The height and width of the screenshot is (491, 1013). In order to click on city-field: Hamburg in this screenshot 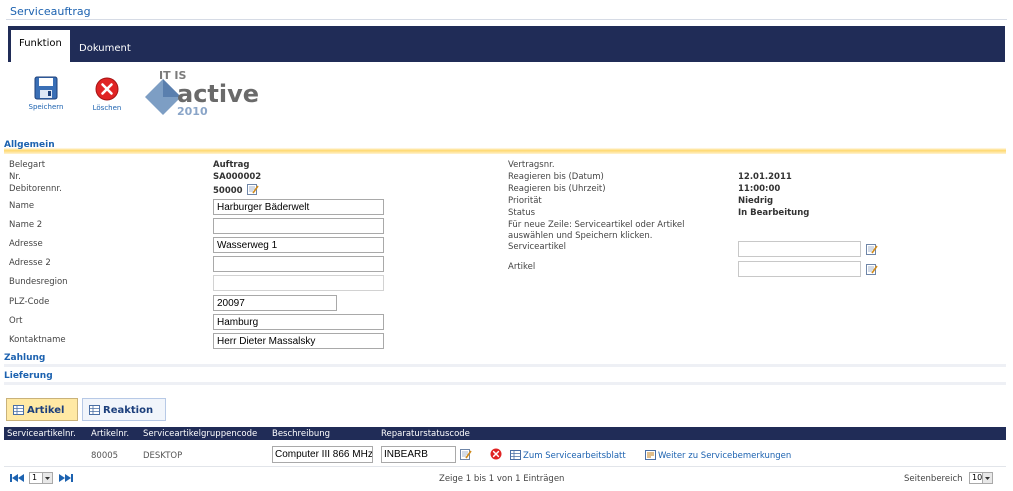, I will do `click(298, 322)`.